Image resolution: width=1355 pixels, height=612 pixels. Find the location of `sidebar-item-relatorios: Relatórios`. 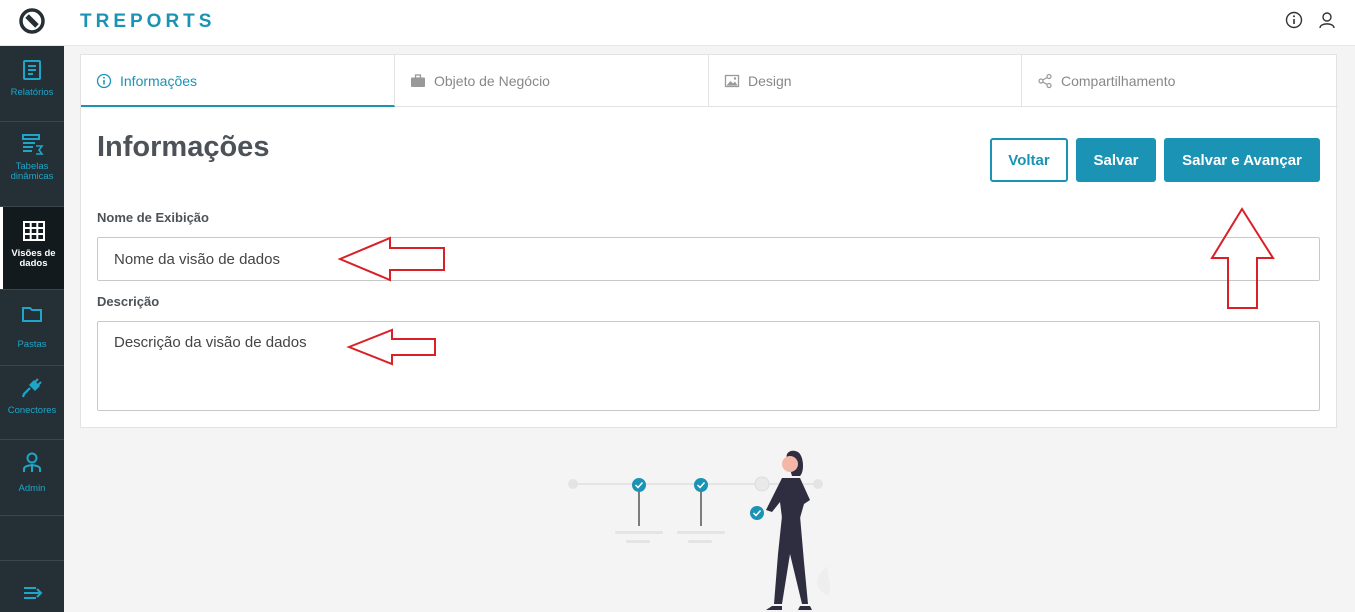

sidebar-item-relatorios: Relatórios is located at coordinates (32, 84).